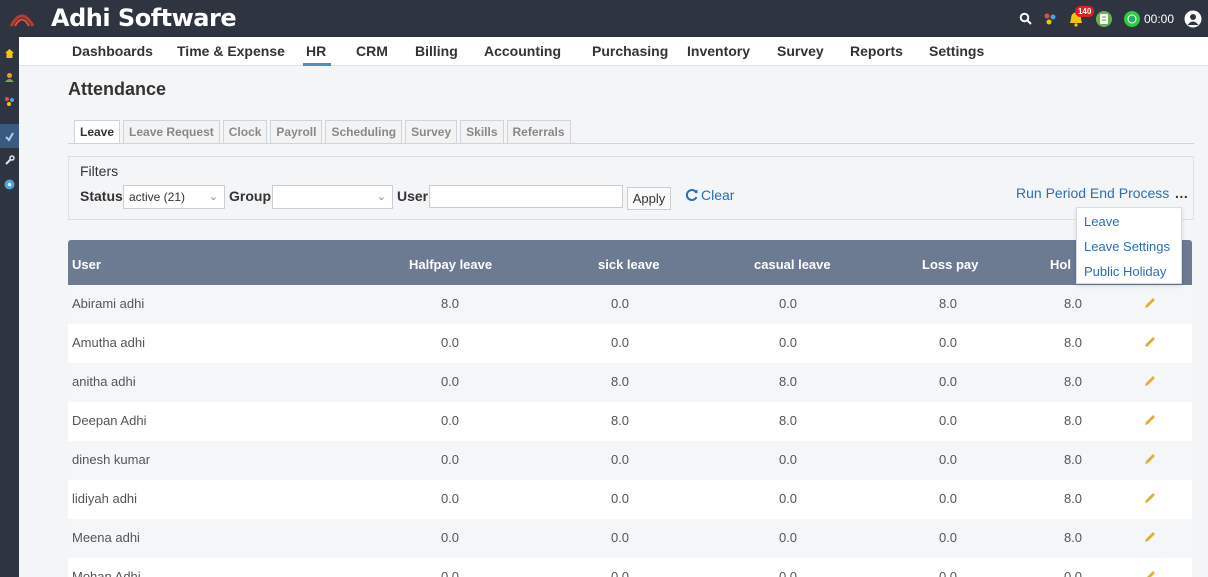  I want to click on user-name-cell: Abirami adhi, so click(108, 303).